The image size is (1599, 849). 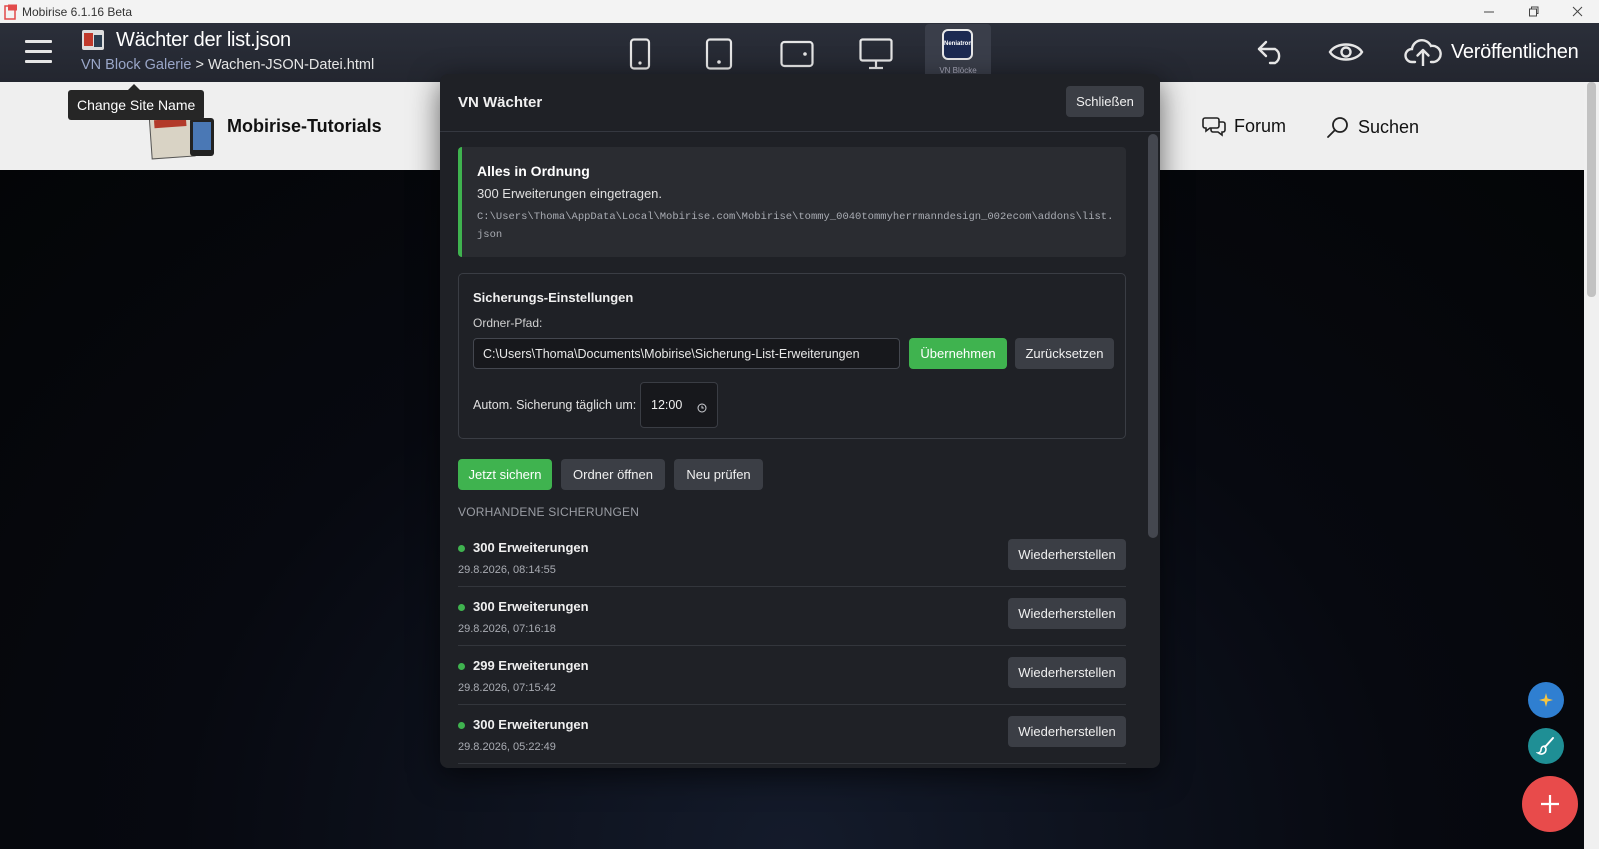 I want to click on folder-path-input, so click(x=686, y=353).